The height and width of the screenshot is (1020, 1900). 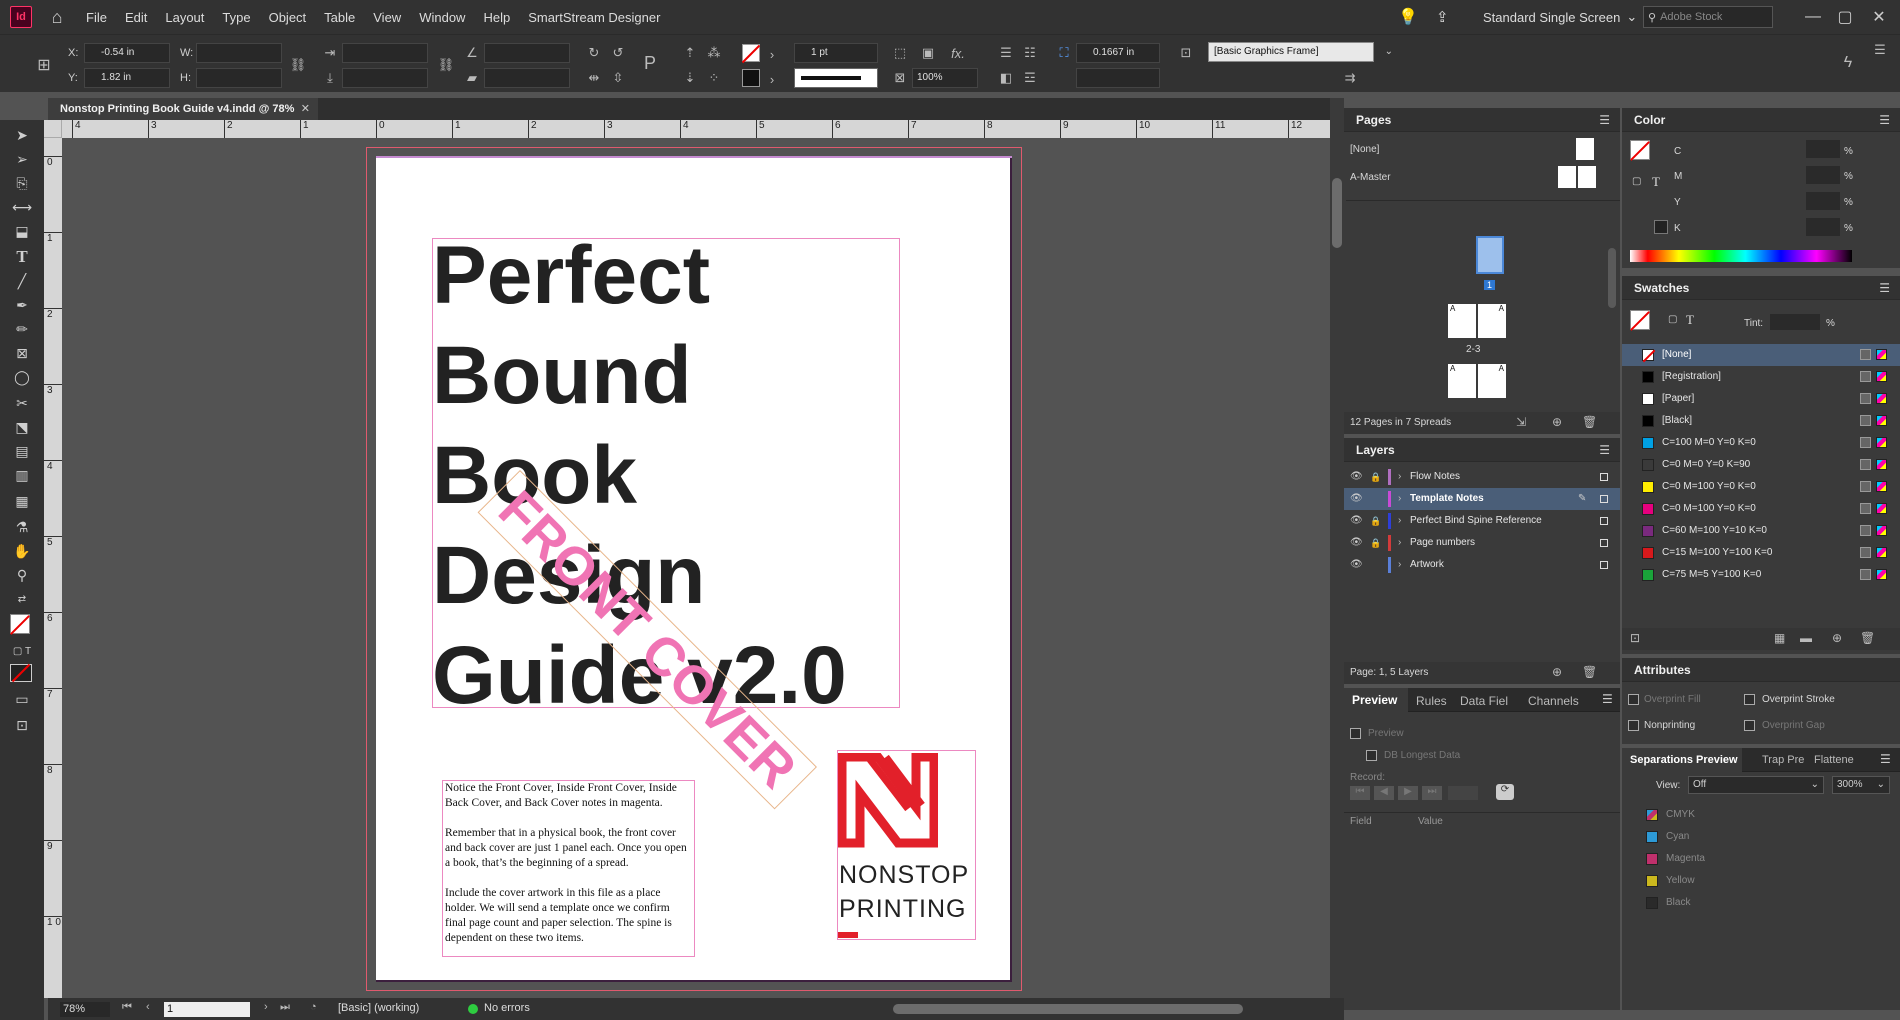 What do you see at coordinates (1490, 255) in the screenshot?
I see `page-1-thumb` at bounding box center [1490, 255].